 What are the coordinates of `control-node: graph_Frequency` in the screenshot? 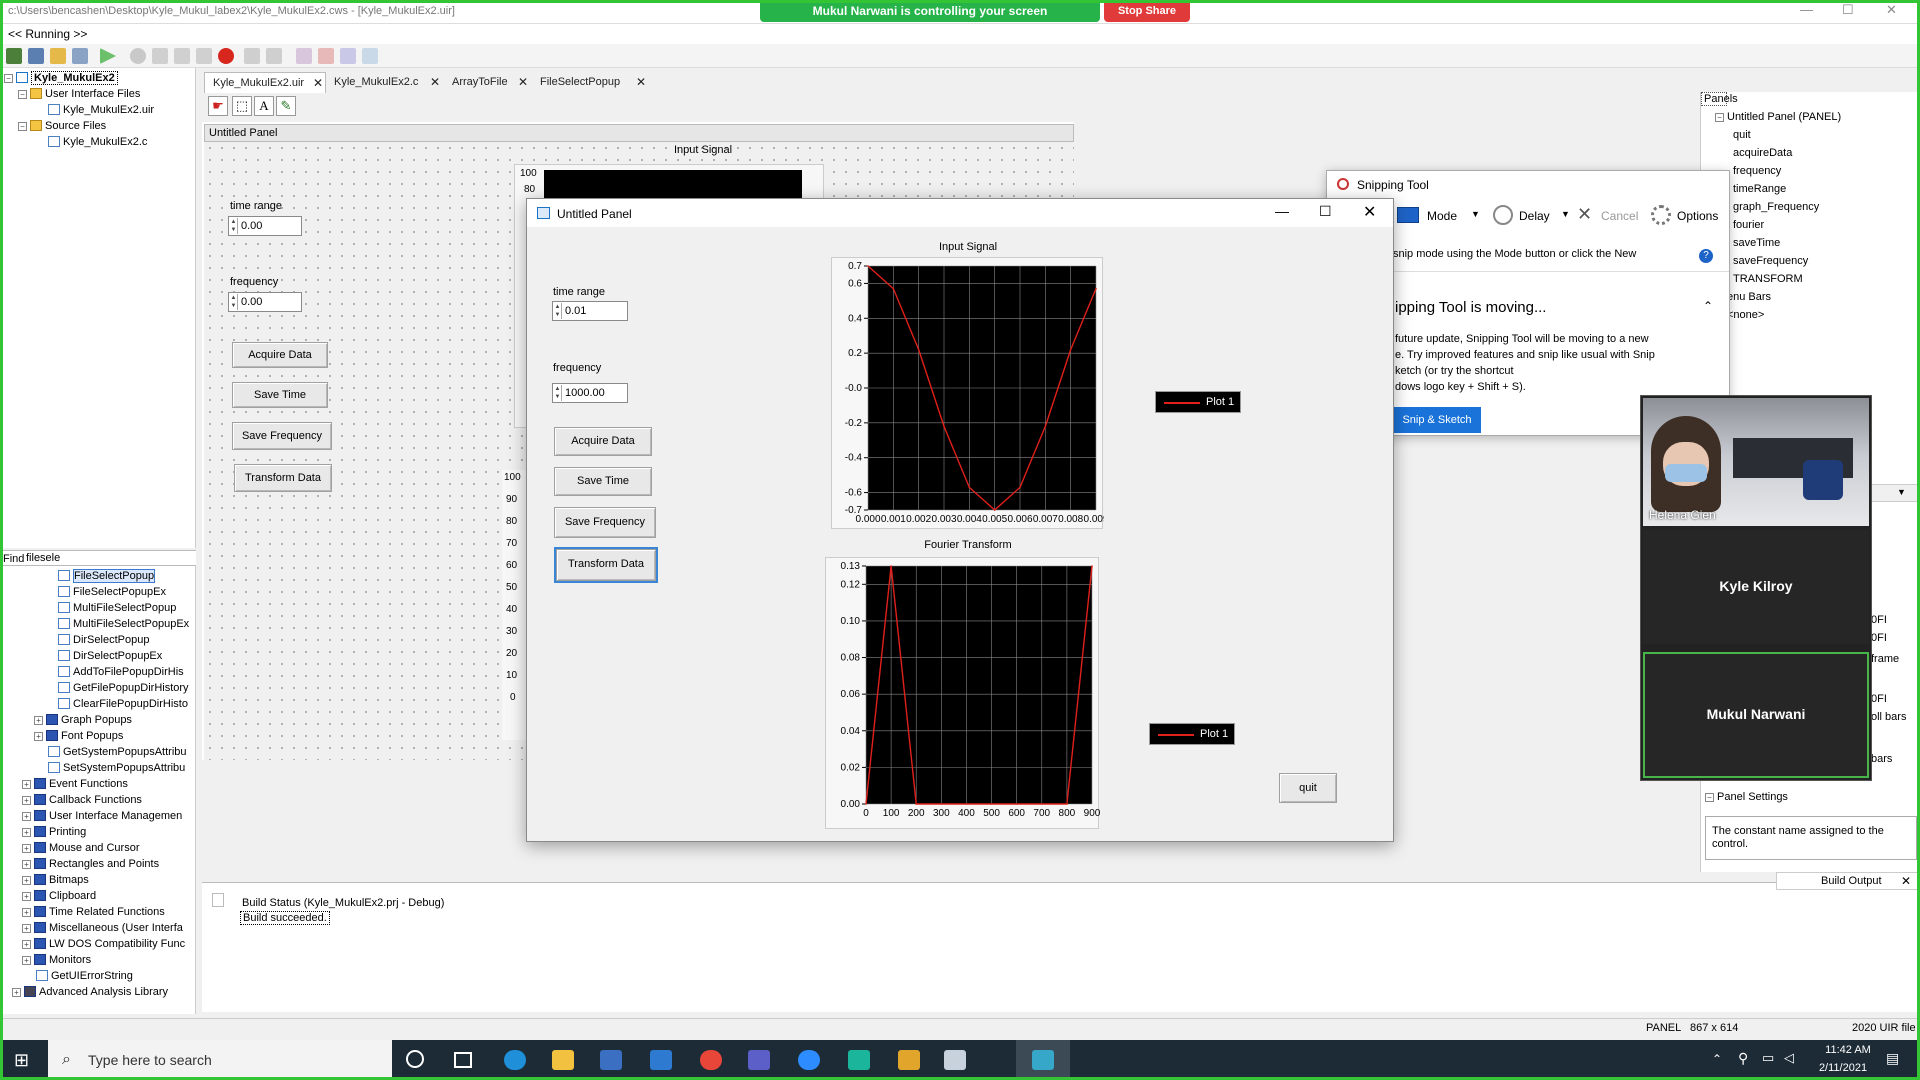 It's located at (1776, 207).